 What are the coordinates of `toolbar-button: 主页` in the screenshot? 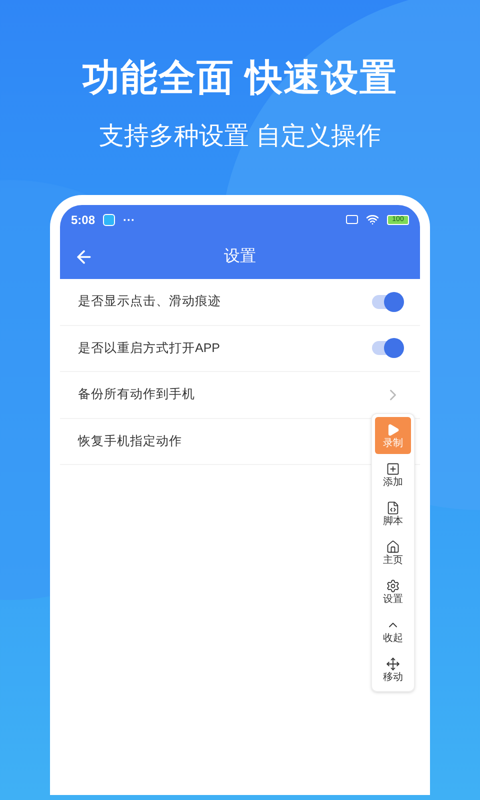 It's located at (393, 552).